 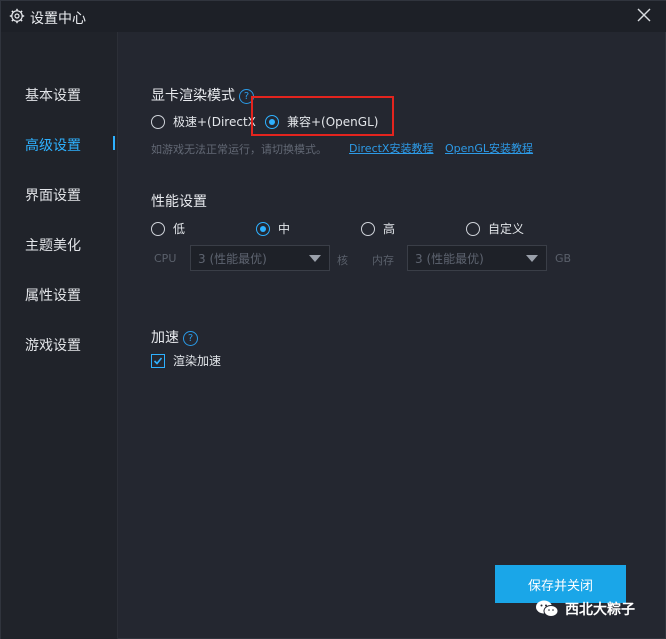 I want to click on window-title: 设置中心, so click(x=58, y=19).